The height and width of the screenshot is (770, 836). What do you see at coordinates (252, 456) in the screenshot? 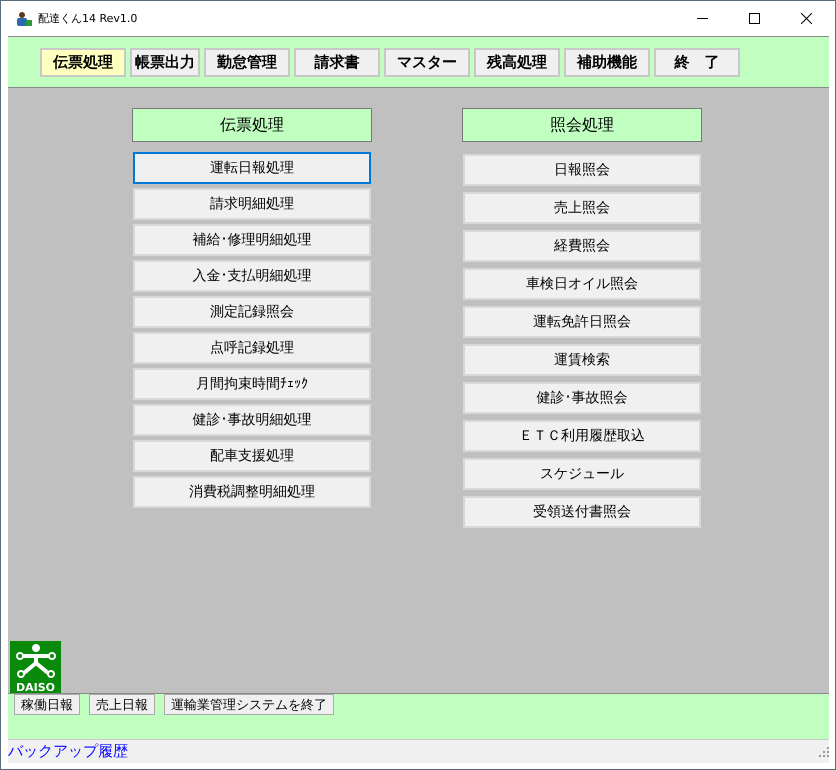
I see `function-button: 配車支援処理` at bounding box center [252, 456].